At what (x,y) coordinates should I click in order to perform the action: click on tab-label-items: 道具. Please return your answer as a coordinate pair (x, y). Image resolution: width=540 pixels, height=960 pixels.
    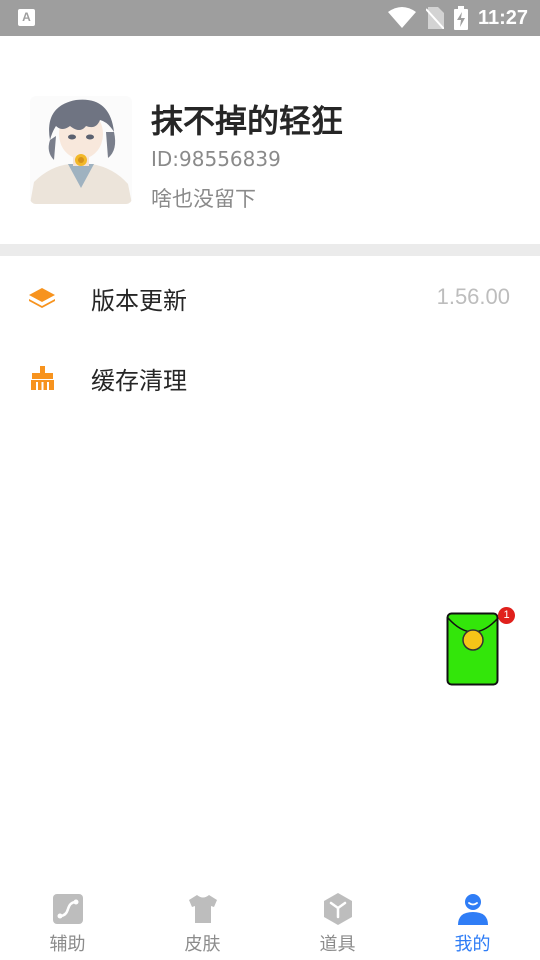
    Looking at the image, I should click on (337, 944).